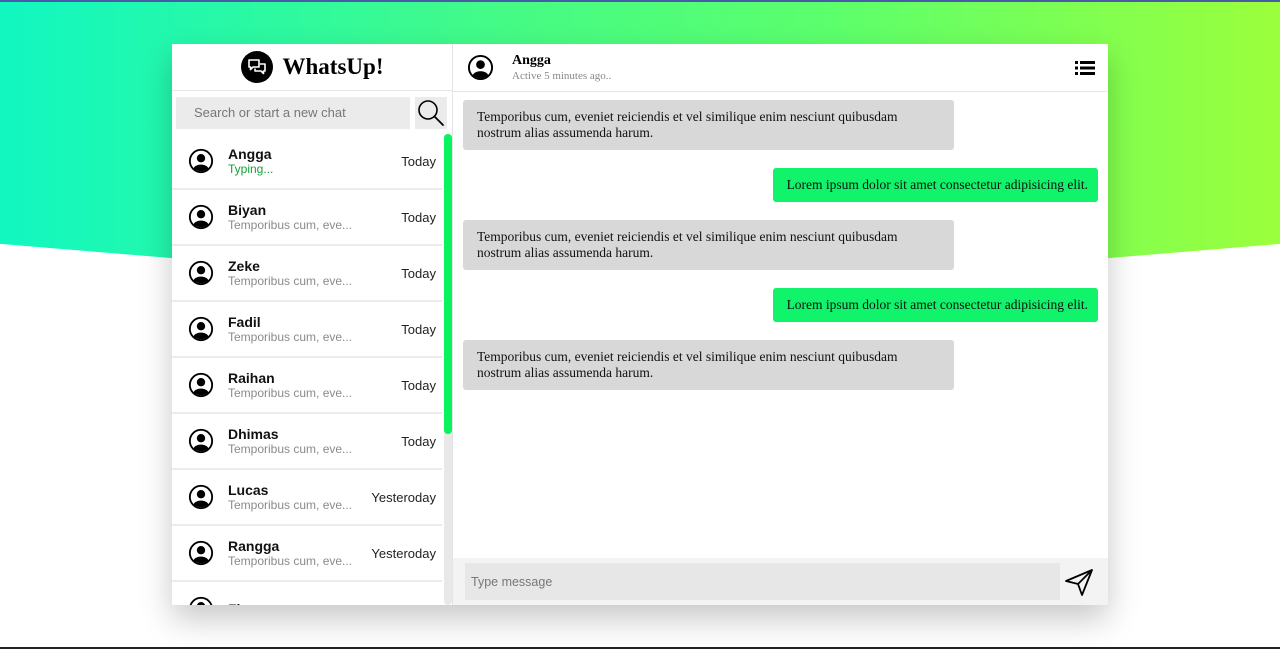 The width and height of the screenshot is (1280, 649). I want to click on chat-list-item: Dhimas Temporibus cum, eve... Today, so click(307, 442).